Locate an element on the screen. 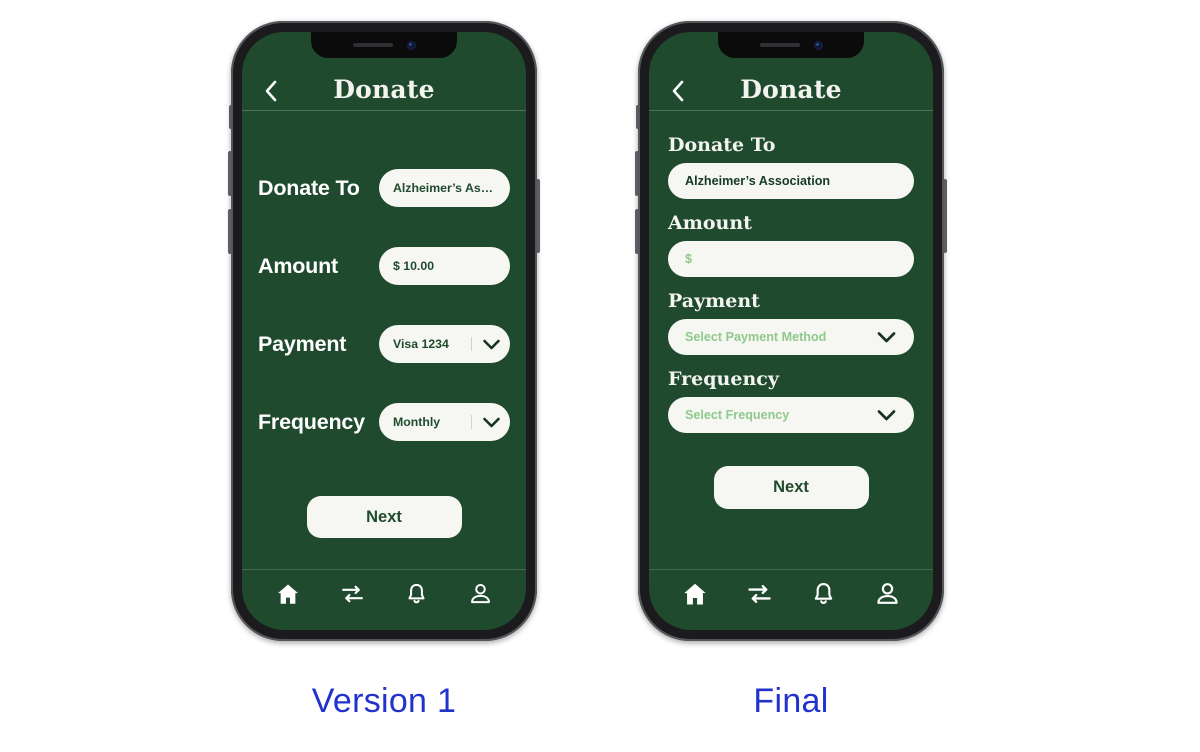 Image resolution: width=1200 pixels, height=752 pixels. select-payment: Select Payment Method is located at coordinates (791, 336).